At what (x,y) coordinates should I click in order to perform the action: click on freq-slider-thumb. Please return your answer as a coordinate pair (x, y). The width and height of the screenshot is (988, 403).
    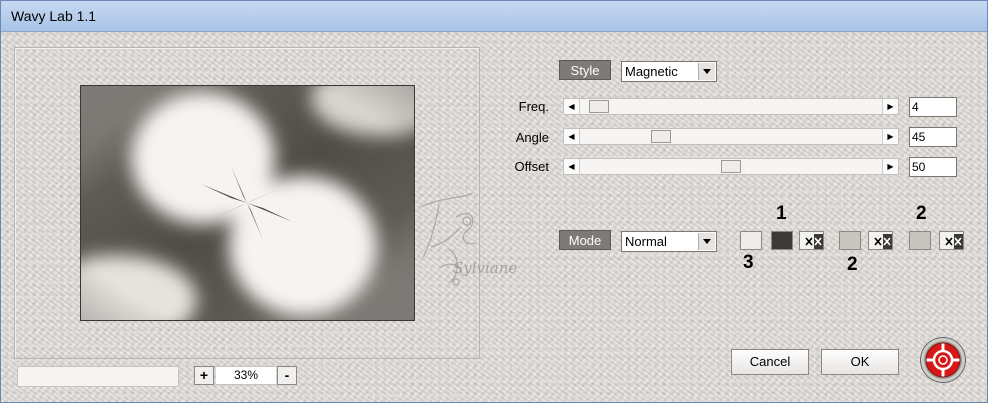
    Looking at the image, I should click on (599, 106).